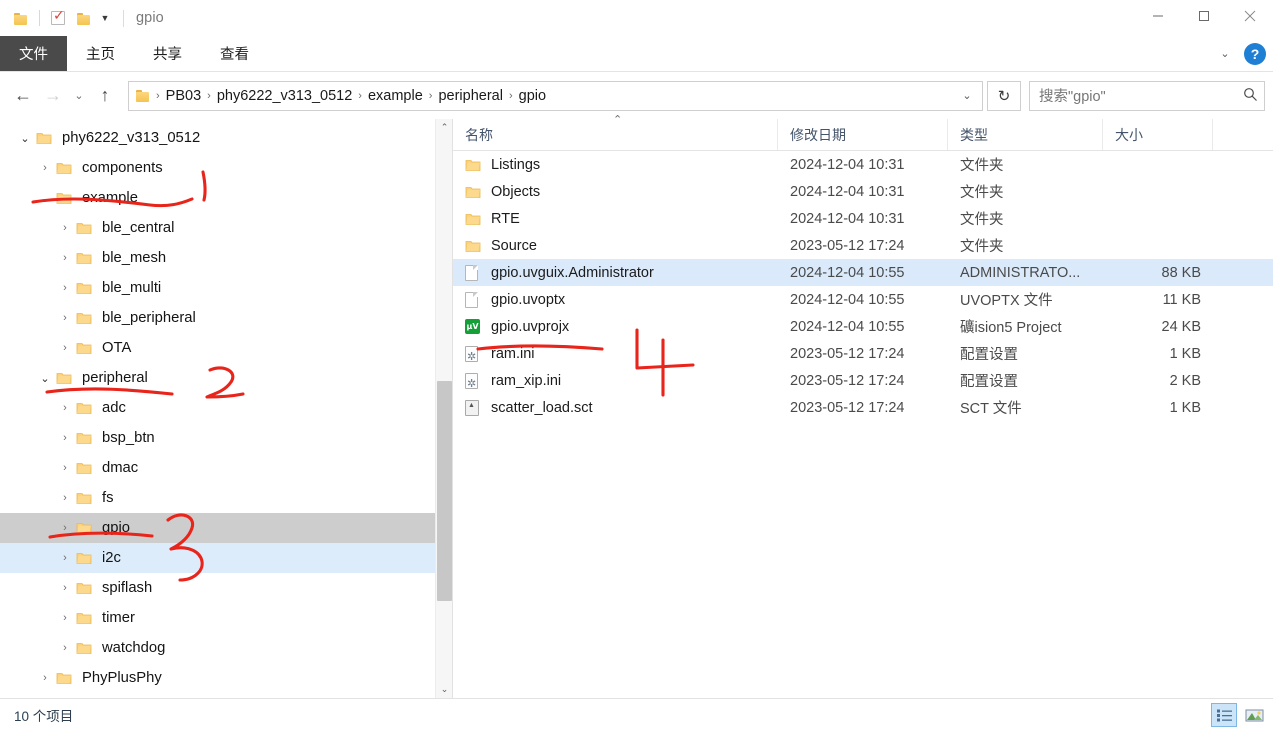 Image resolution: width=1273 pixels, height=731 pixels. I want to click on close-icon, so click(1250, 16).